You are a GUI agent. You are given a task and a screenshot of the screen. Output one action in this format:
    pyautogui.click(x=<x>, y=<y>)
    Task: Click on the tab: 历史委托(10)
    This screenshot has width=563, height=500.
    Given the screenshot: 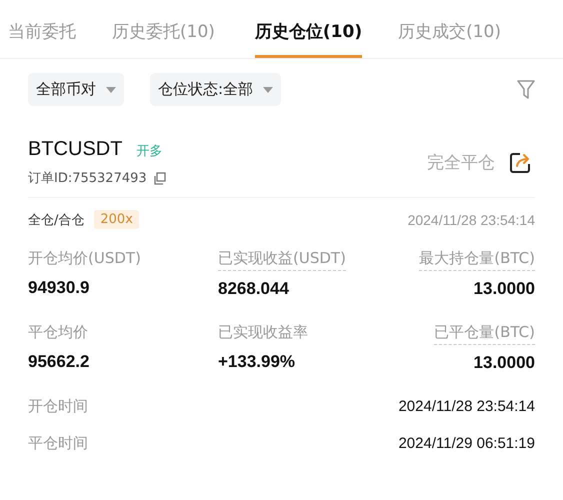 What is the action you would take?
    pyautogui.click(x=163, y=37)
    